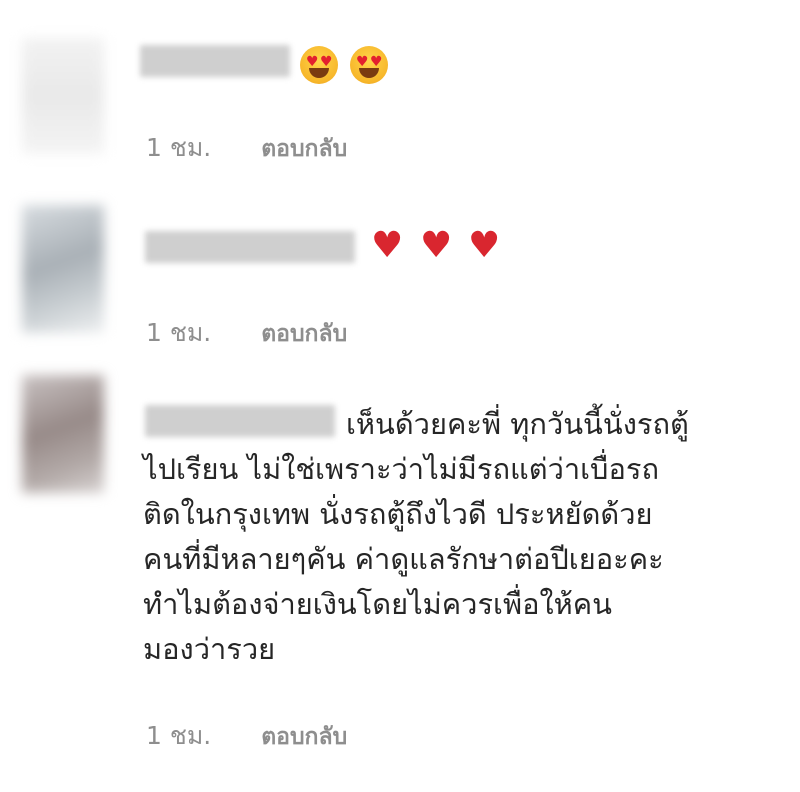  What do you see at coordinates (377, 604) in the screenshot?
I see `comment-line: ทำไมต้องจ่ายเงินโดยไม่ควรเพื่อให้คน` at bounding box center [377, 604].